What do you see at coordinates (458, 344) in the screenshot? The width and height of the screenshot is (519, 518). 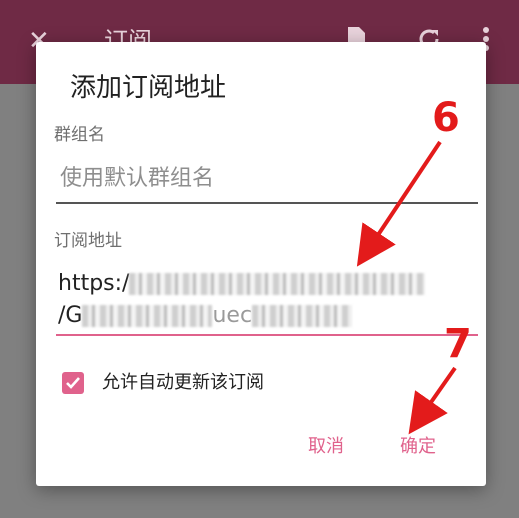 I see `annotation-number-7: 7` at bounding box center [458, 344].